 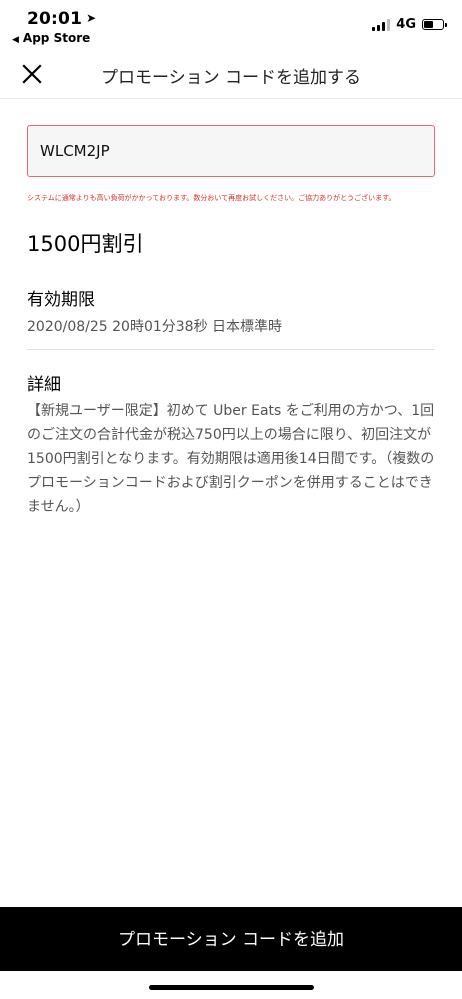 What do you see at coordinates (231, 78) in the screenshot?
I see `page-title: プロモーション コードを追加する` at bounding box center [231, 78].